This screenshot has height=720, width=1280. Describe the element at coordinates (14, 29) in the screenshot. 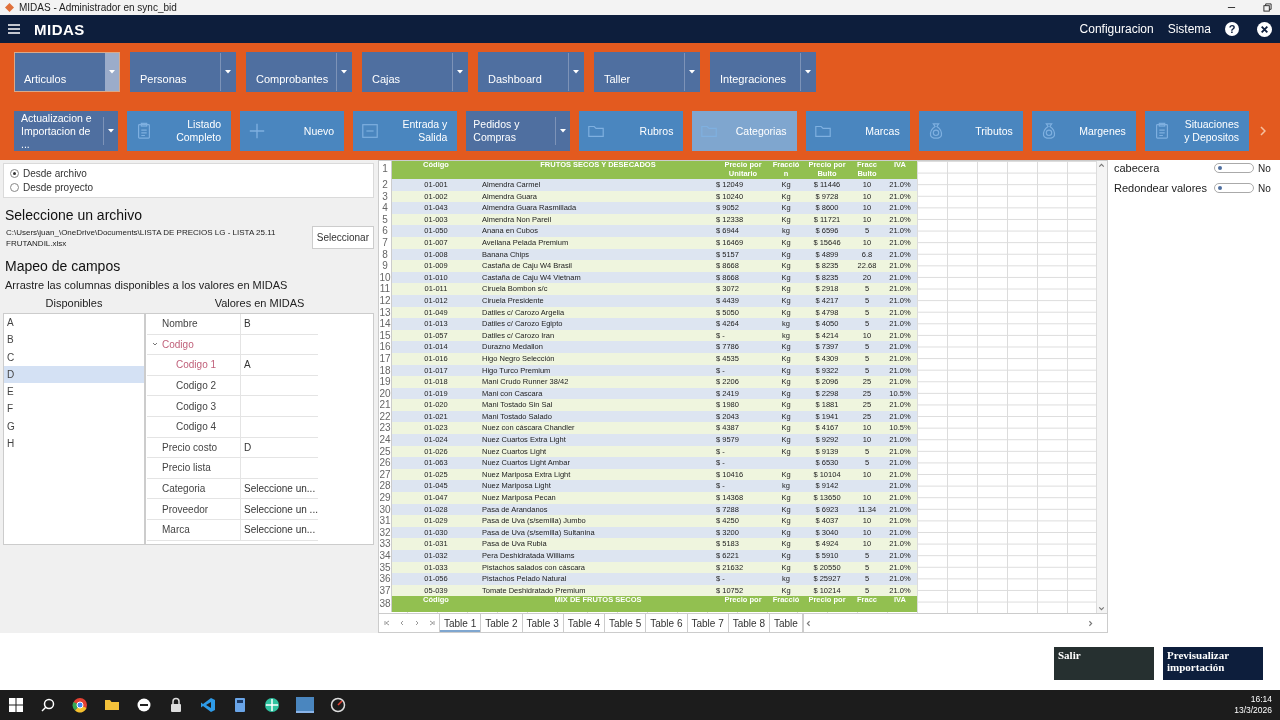

I see `menu-icon` at that location.